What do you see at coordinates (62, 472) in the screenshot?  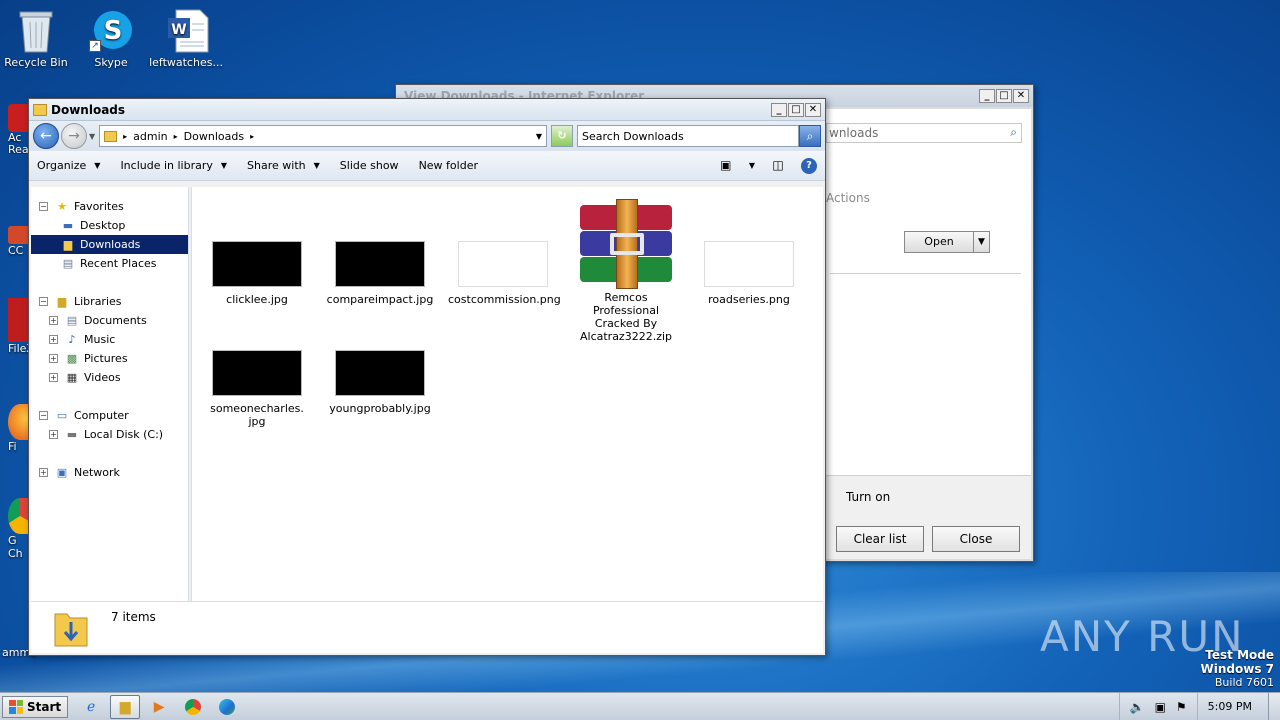 I see `network-icon: ▣` at bounding box center [62, 472].